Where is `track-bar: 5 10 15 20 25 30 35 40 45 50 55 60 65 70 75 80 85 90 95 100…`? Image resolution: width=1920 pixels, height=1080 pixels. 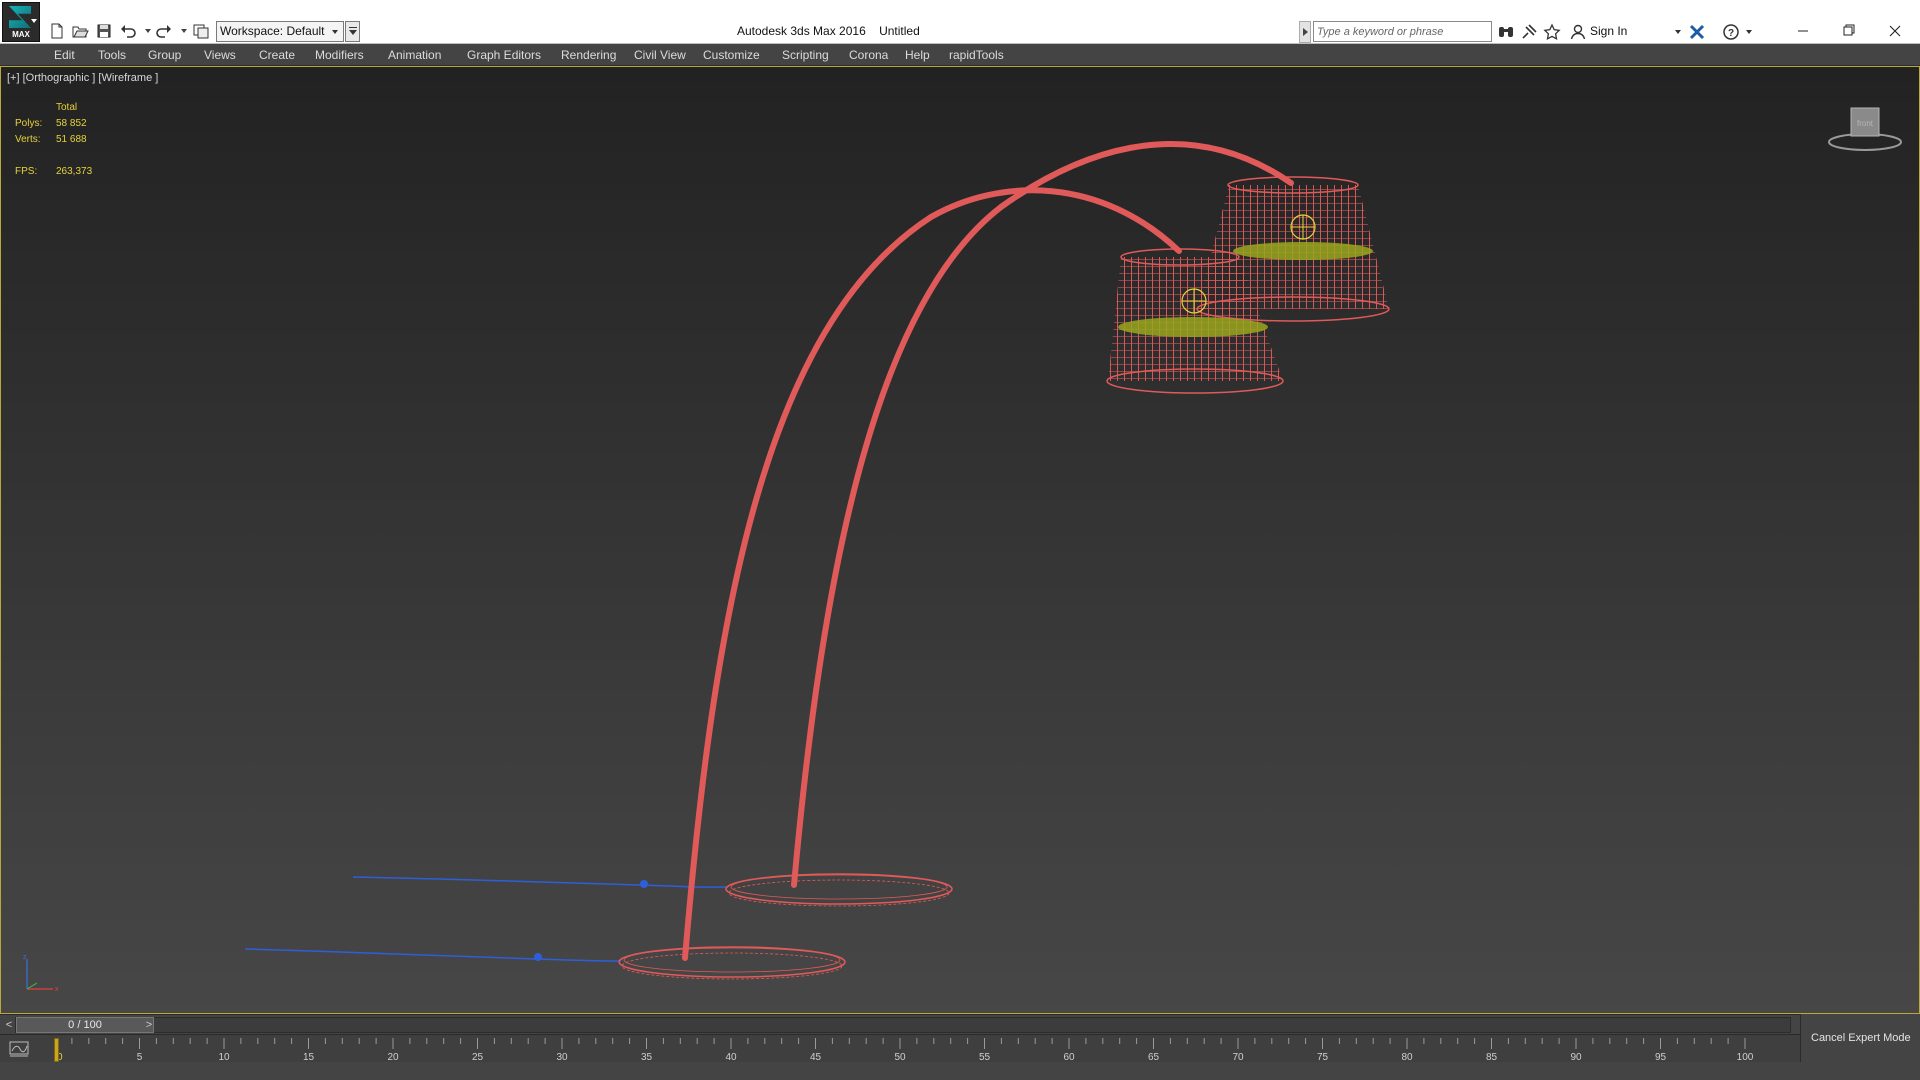
track-bar: 5 10 15 20 25 30 35 40 45 50 55 60 65 70 75 80 85 90 95 100… is located at coordinates (900, 1048).